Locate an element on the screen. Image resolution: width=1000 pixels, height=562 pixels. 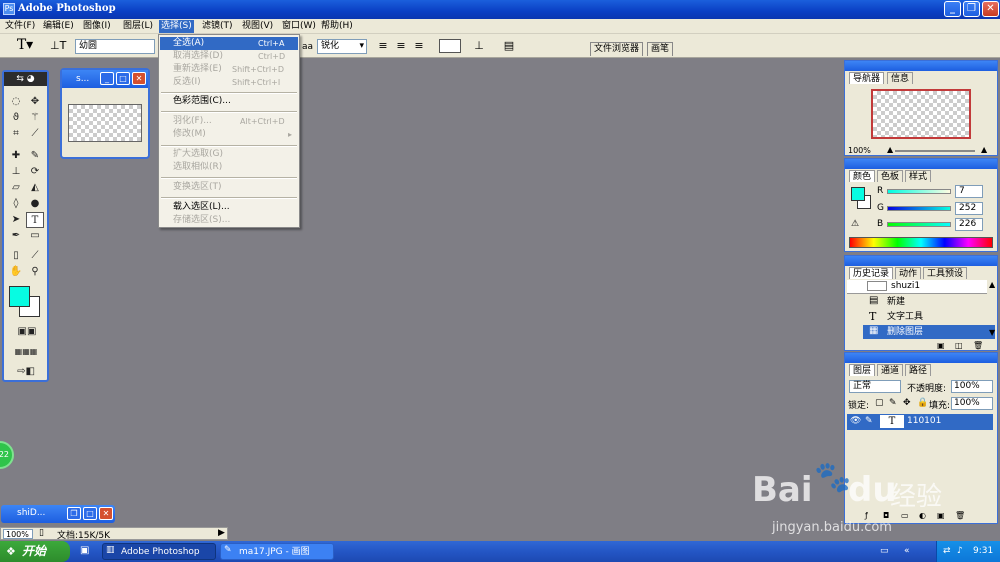
history-panel-header is located at coordinates (921, 261).